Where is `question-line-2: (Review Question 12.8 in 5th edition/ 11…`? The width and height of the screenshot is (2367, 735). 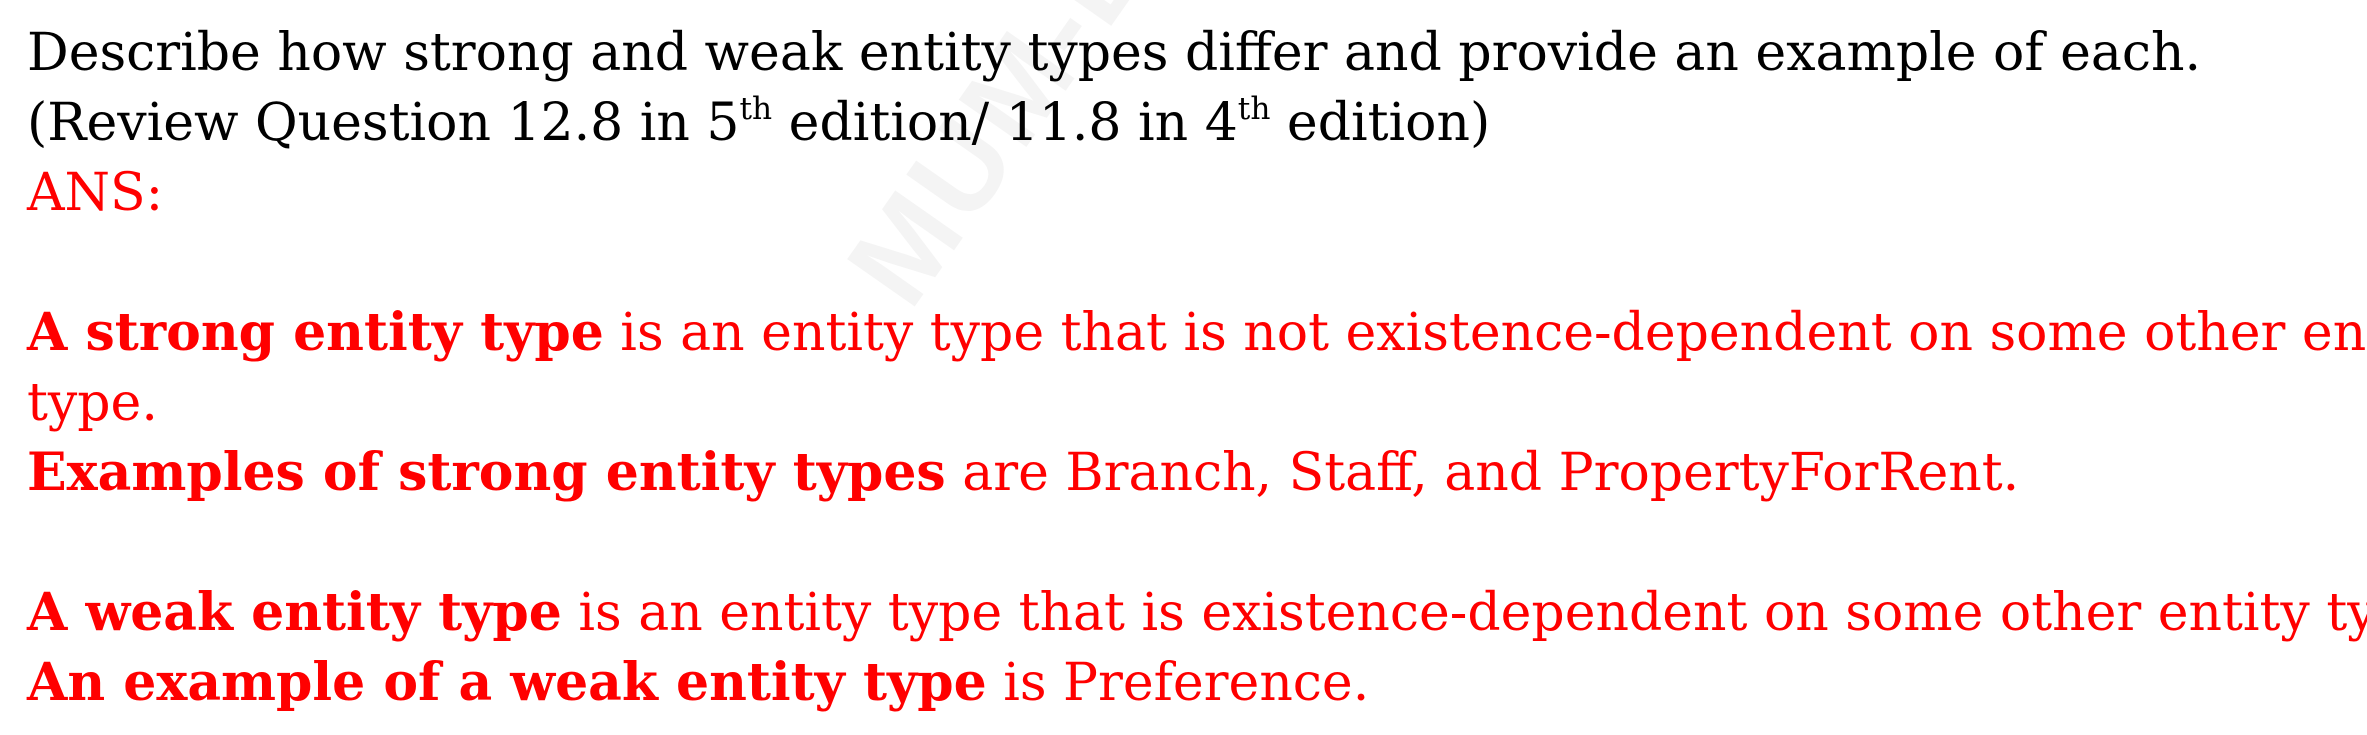
question-line-2: (Review Question 12.8 in 5th edition/ 11… is located at coordinates (1192, 123).